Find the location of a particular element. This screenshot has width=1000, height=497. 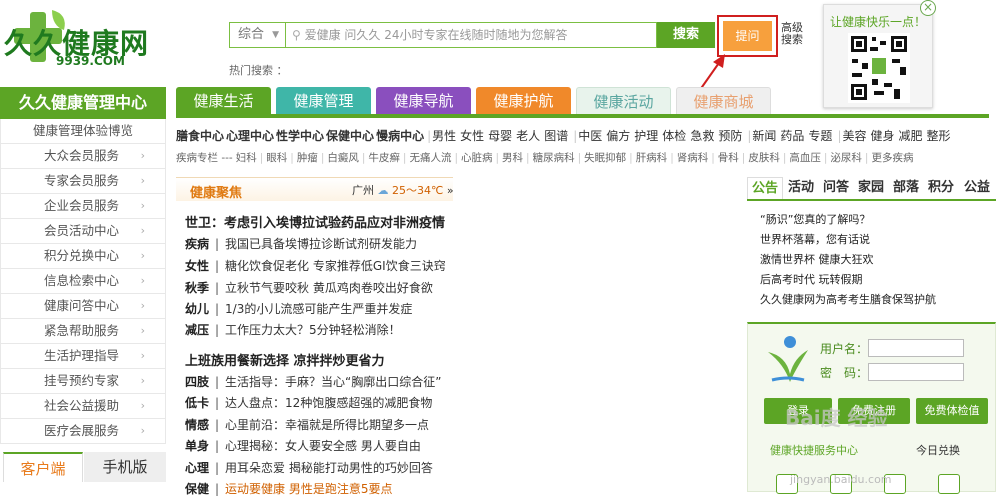

sidebar-item: 生活护理指导 › is located at coordinates (83, 356).